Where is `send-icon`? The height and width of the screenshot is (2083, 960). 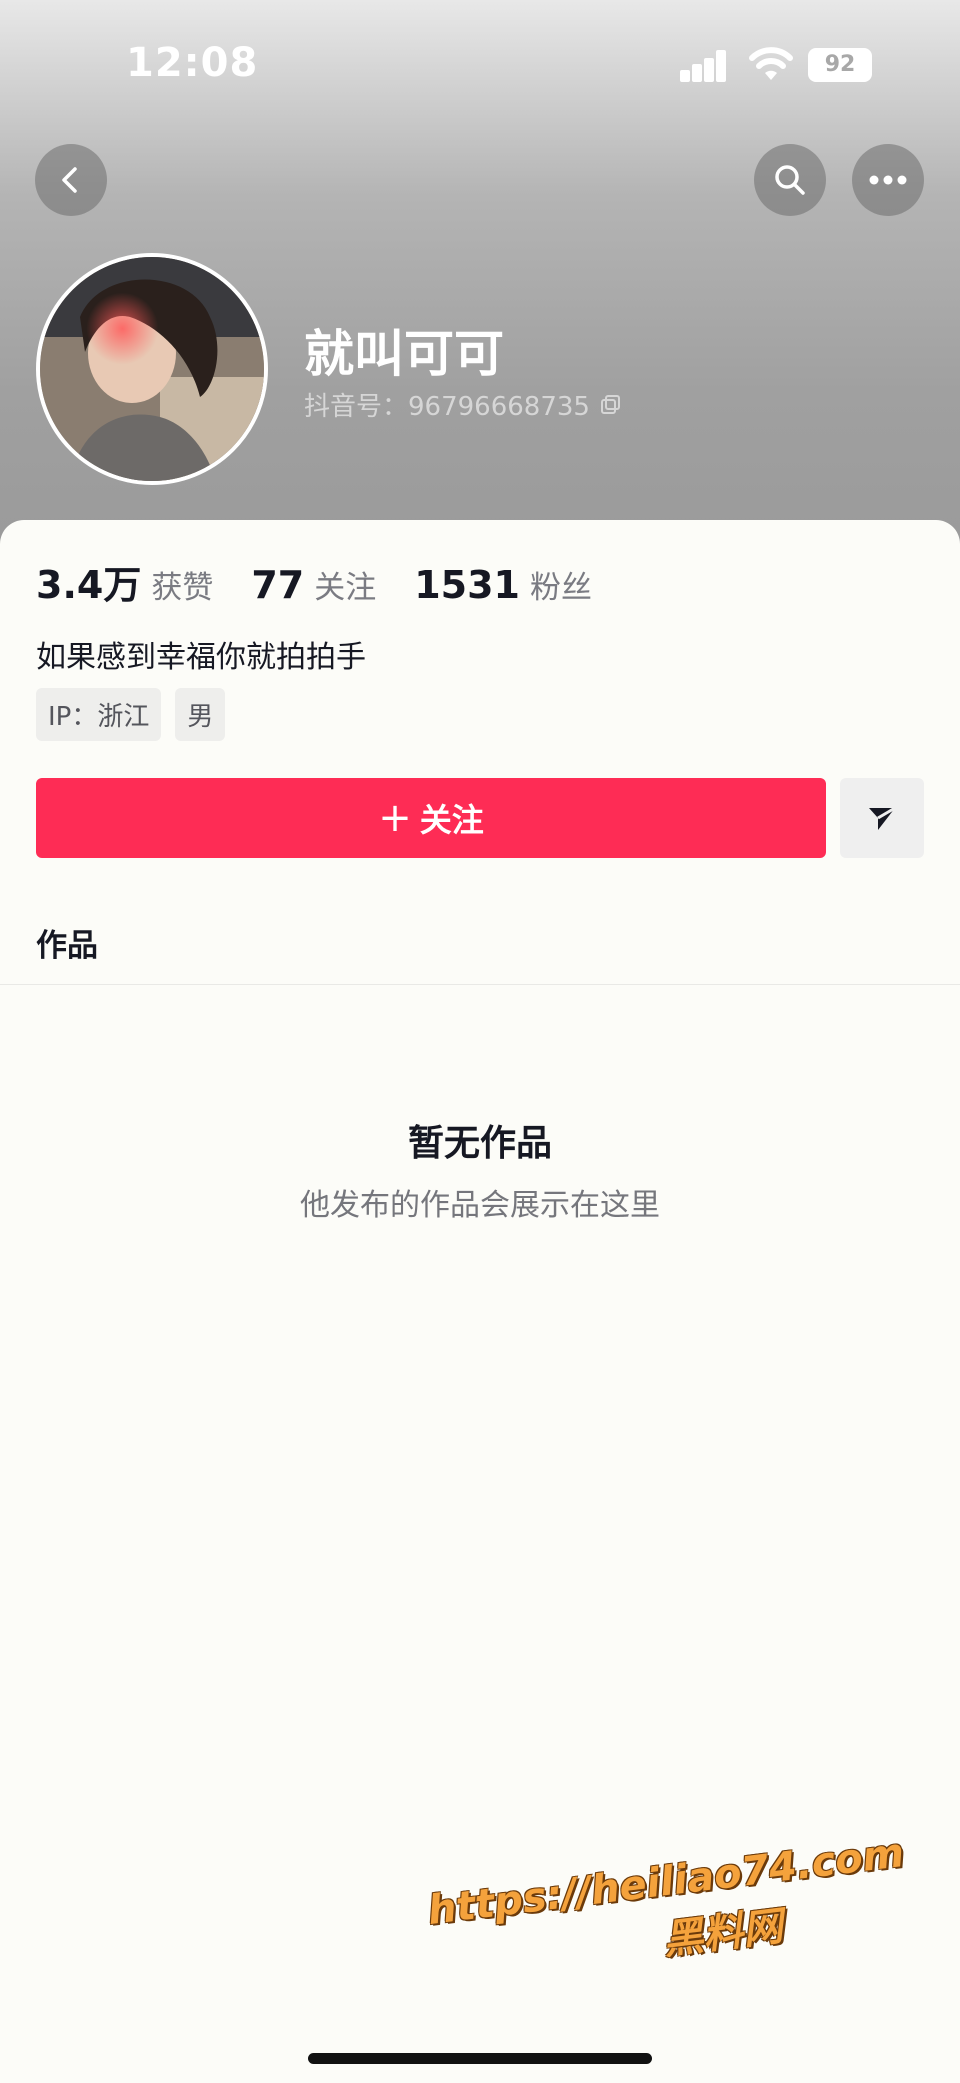
send-icon is located at coordinates (882, 818).